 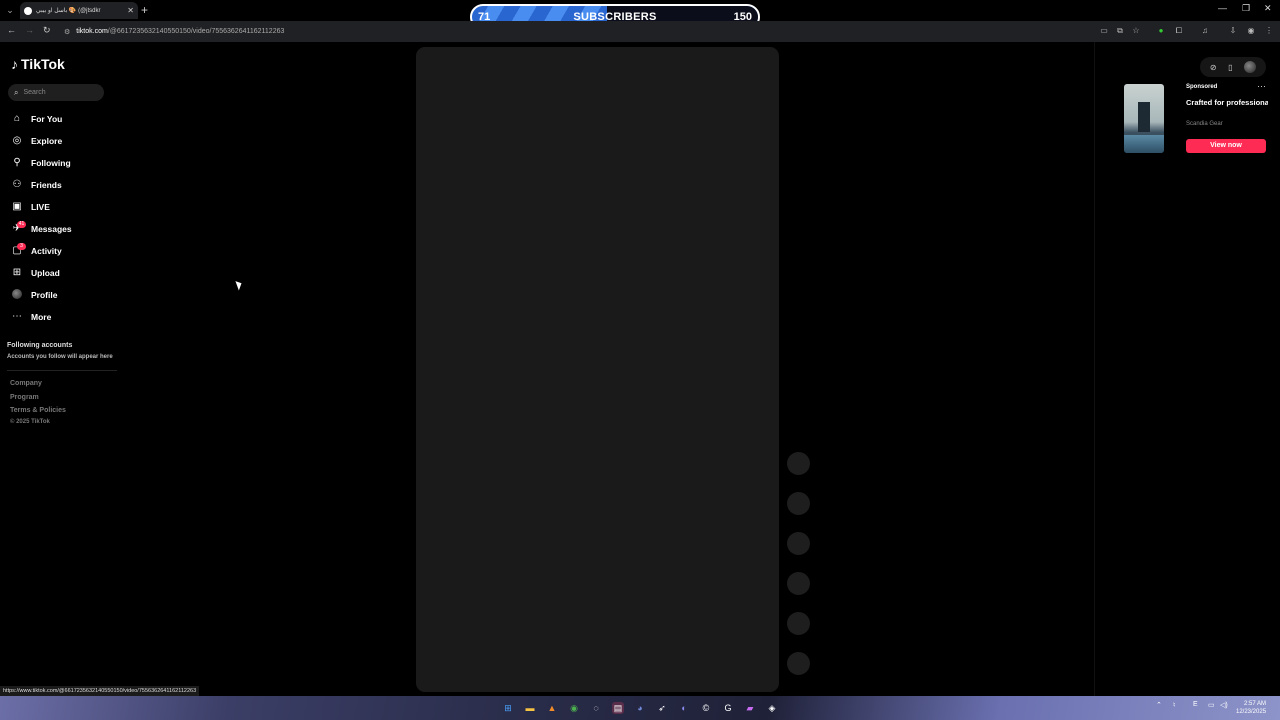 I want to click on sidebar-item-label: Friends, so click(x=46, y=185).